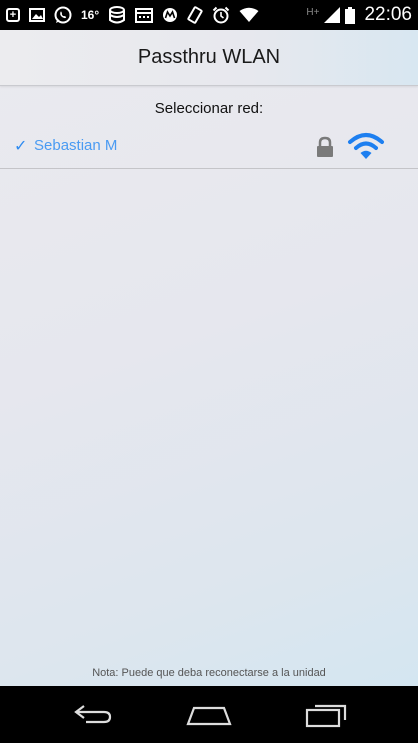 This screenshot has width=418, height=743. I want to click on vibrate-icon, so click(195, 15).